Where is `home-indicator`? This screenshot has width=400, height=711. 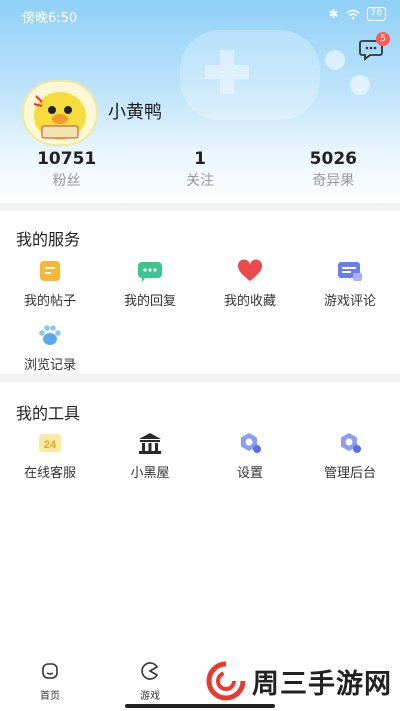
home-indicator is located at coordinates (200, 706).